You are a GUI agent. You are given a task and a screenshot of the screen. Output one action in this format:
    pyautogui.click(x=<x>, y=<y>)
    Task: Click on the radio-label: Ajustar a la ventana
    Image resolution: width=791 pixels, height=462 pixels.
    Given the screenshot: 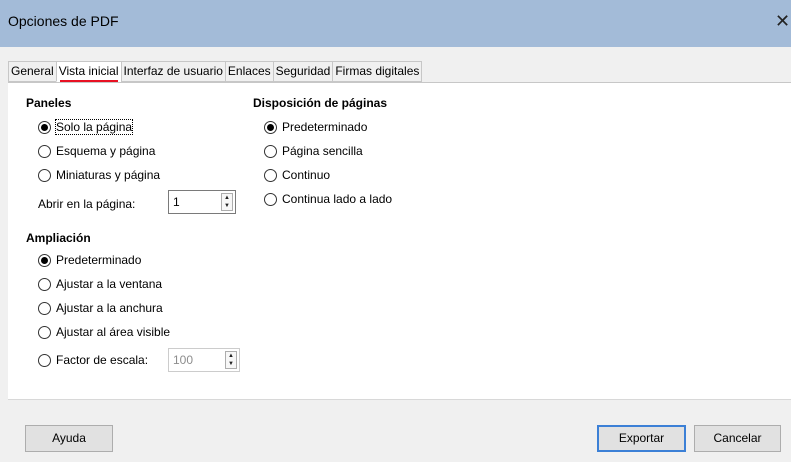 What is the action you would take?
    pyautogui.click(x=109, y=284)
    